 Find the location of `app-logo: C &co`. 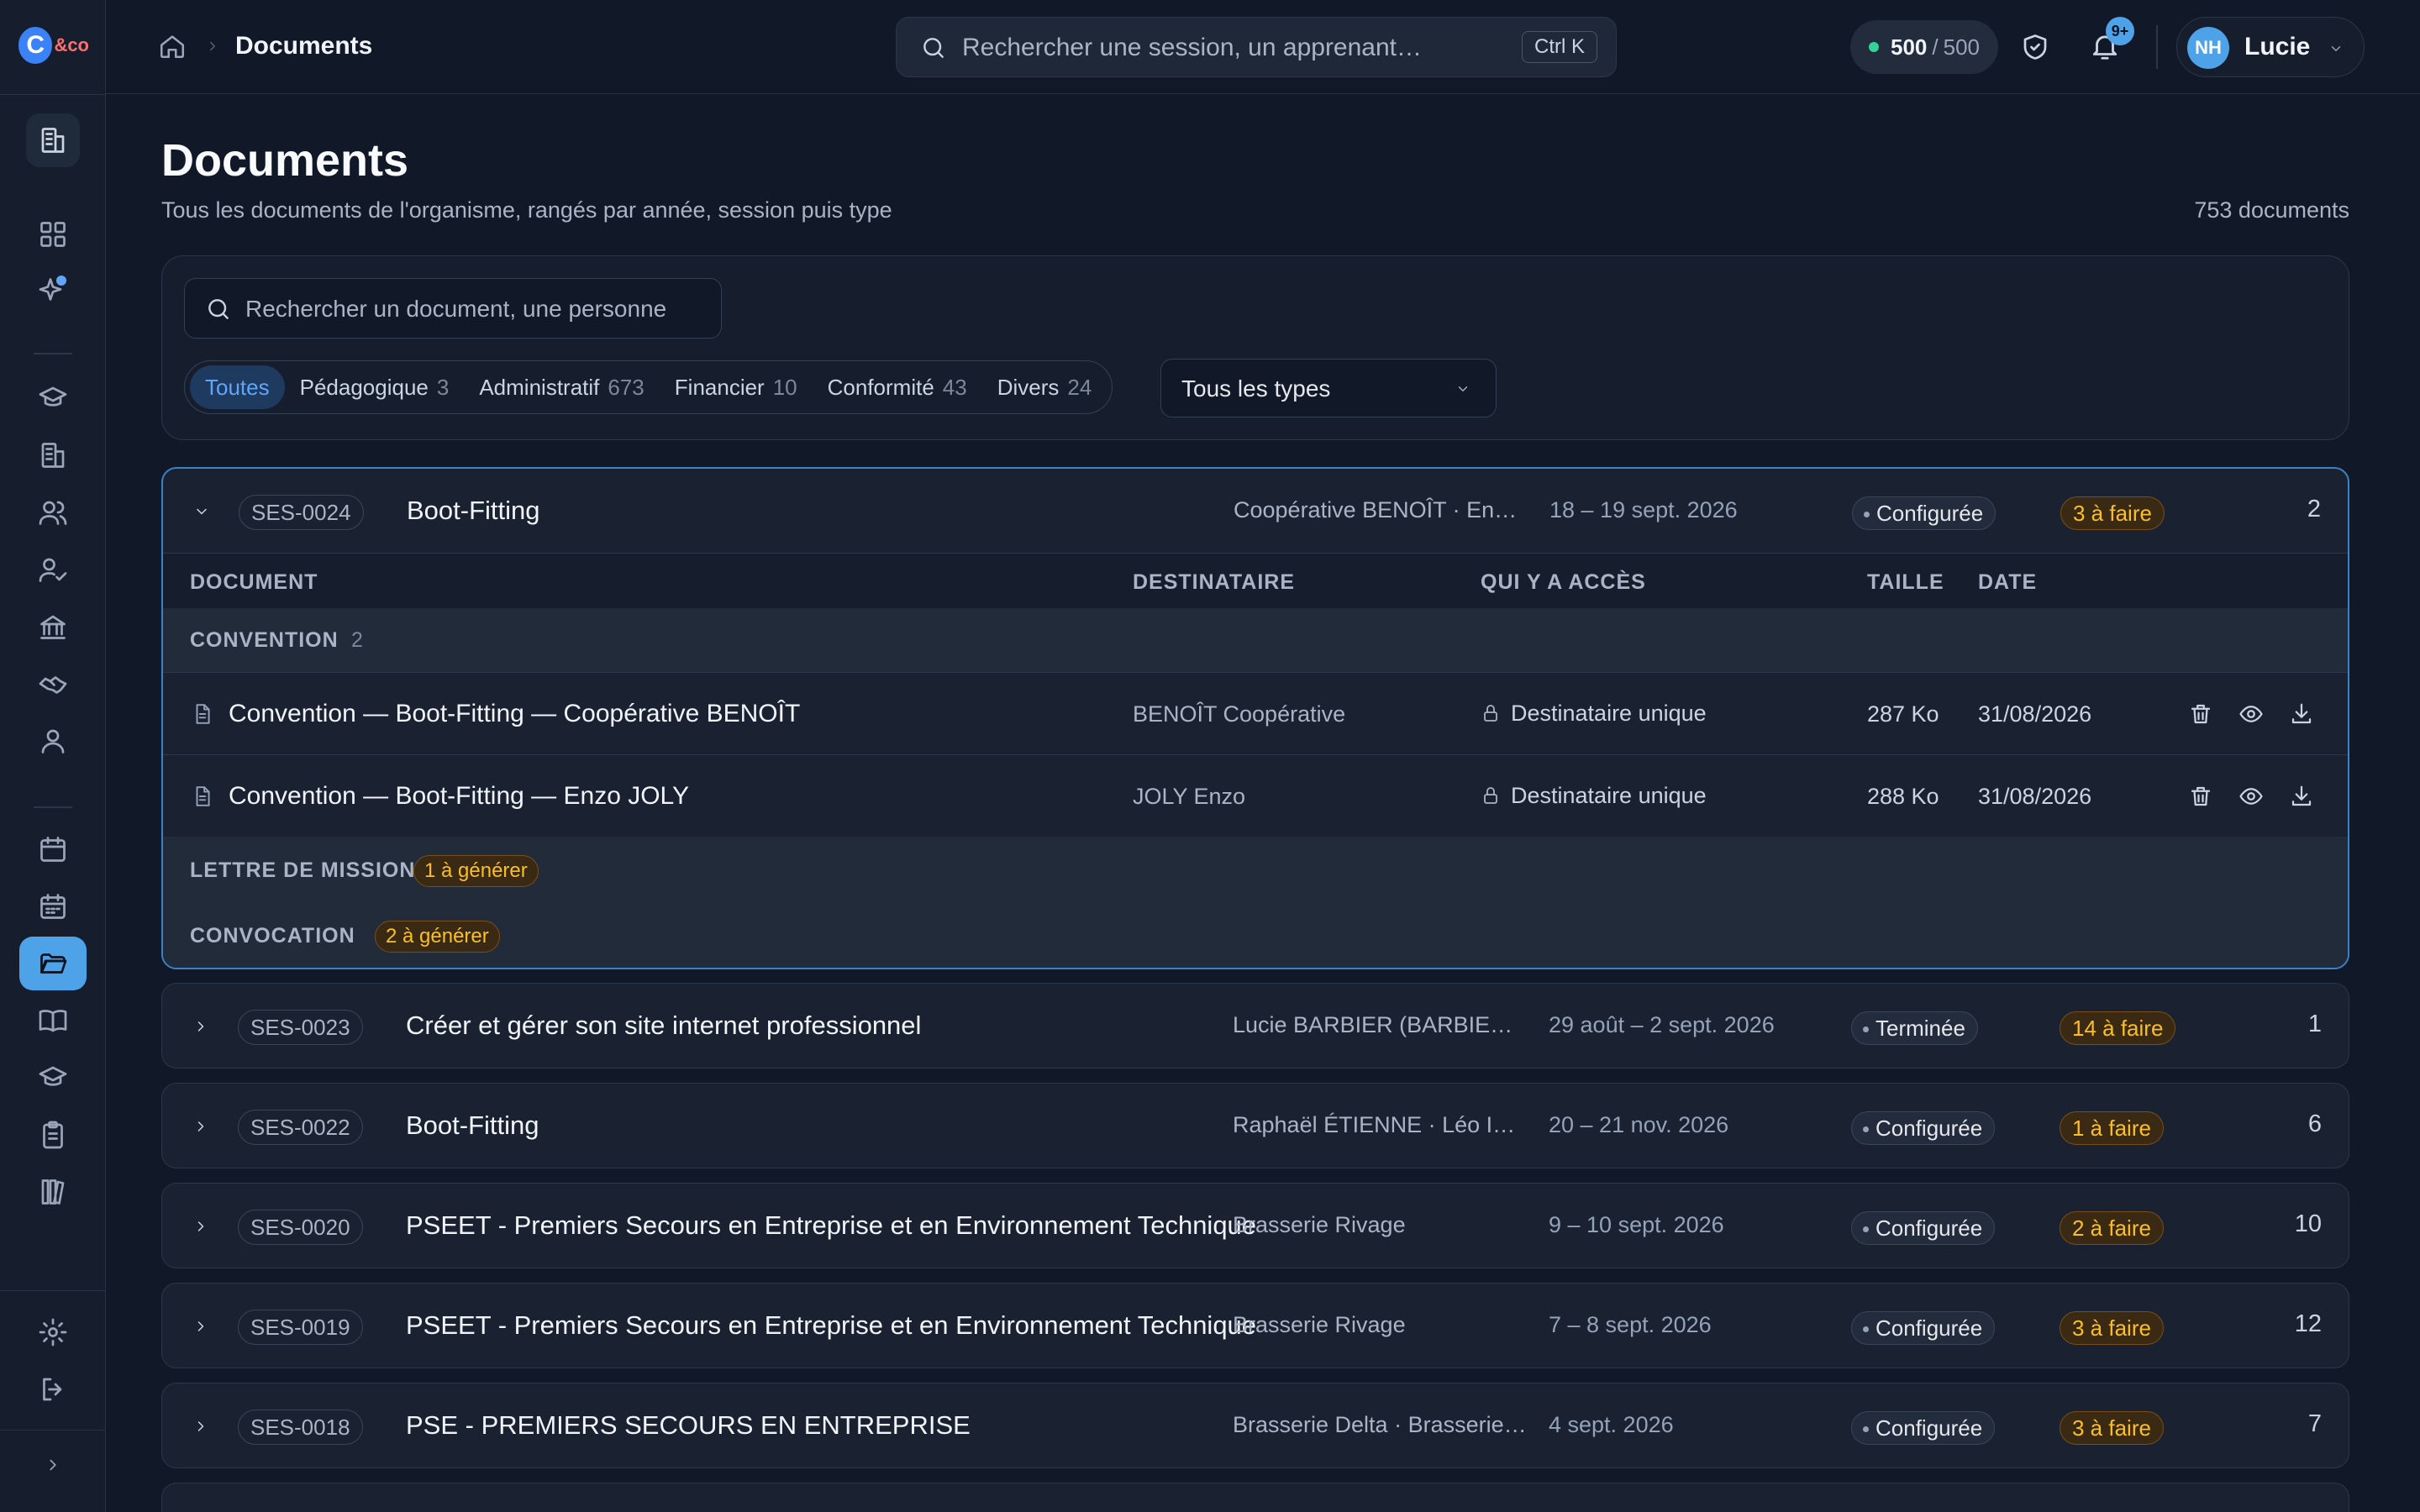

app-logo: C &co is located at coordinates (53, 45).